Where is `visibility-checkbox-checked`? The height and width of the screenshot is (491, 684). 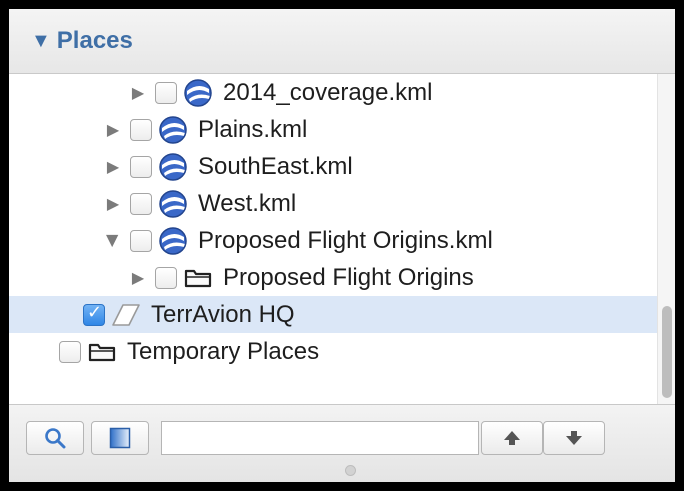
visibility-checkbox-checked is located at coordinates (94, 314).